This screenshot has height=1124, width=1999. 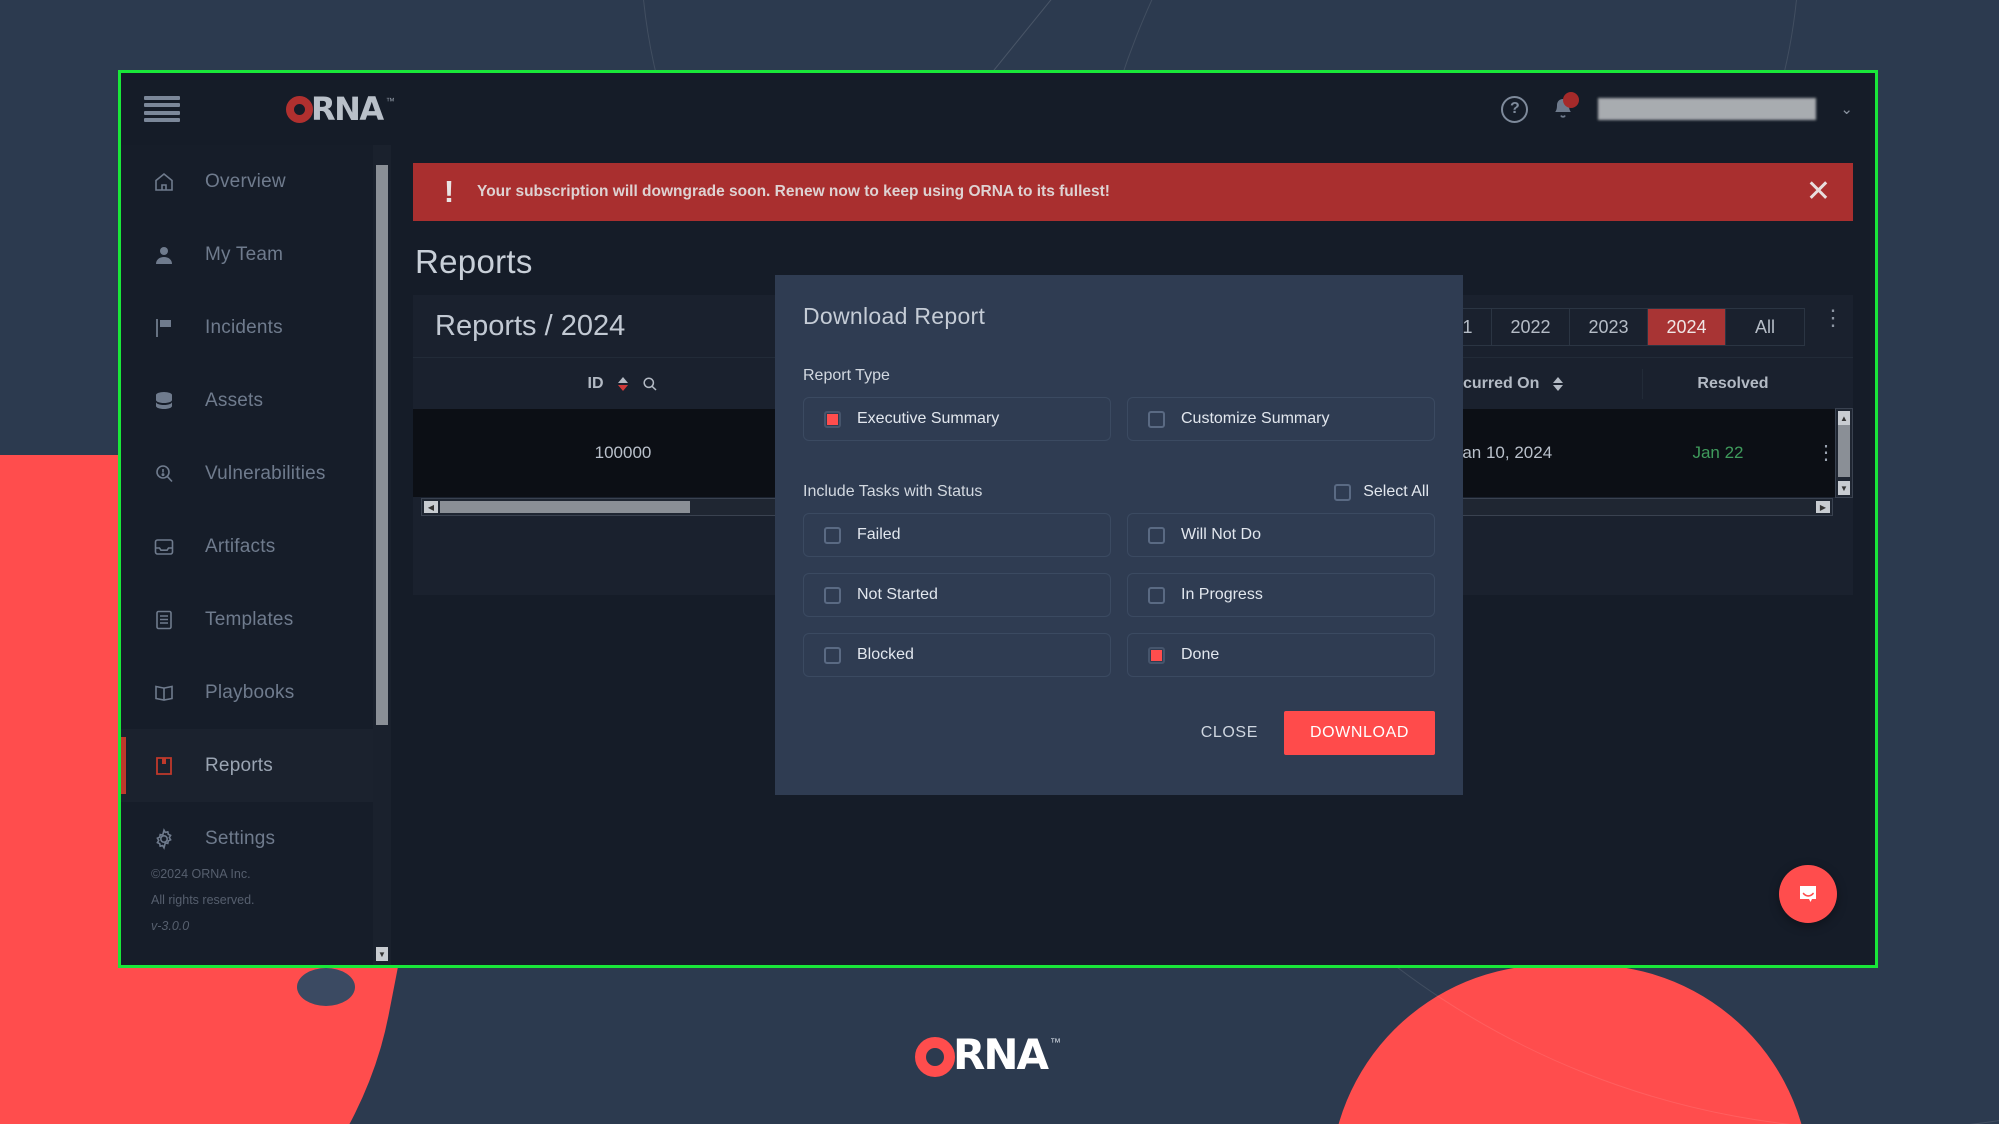 What do you see at coordinates (1200, 654) in the screenshot?
I see `option-label: Done` at bounding box center [1200, 654].